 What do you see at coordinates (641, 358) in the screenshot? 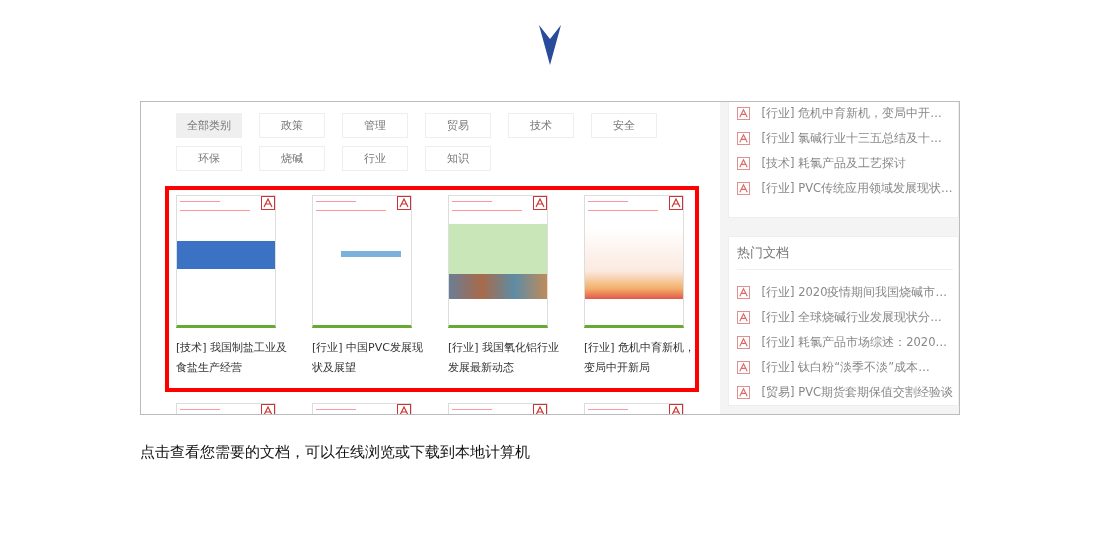
I see `document-title: [行业] 危机中育新机，变局中开新局` at bounding box center [641, 358].